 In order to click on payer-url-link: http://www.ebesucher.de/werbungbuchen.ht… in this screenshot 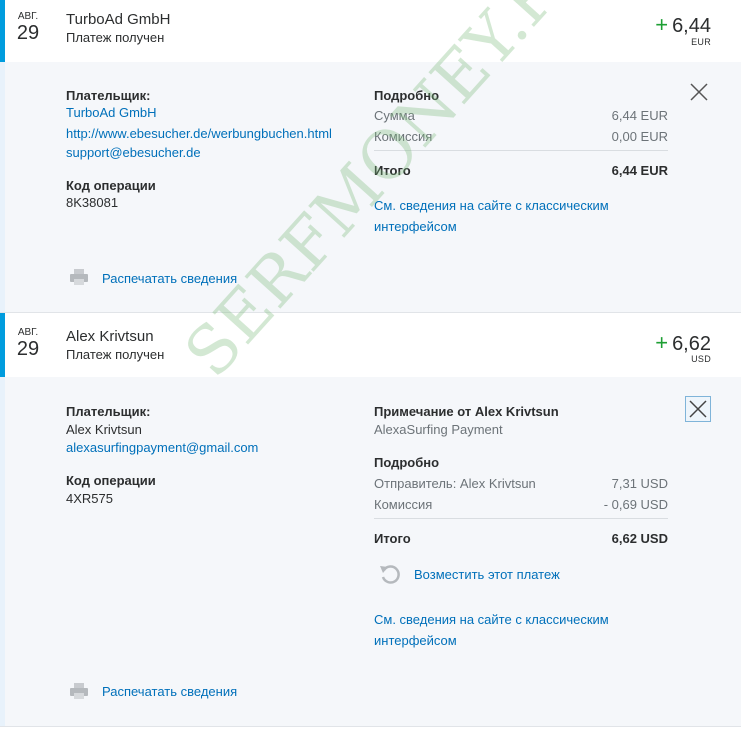, I will do `click(199, 133)`.